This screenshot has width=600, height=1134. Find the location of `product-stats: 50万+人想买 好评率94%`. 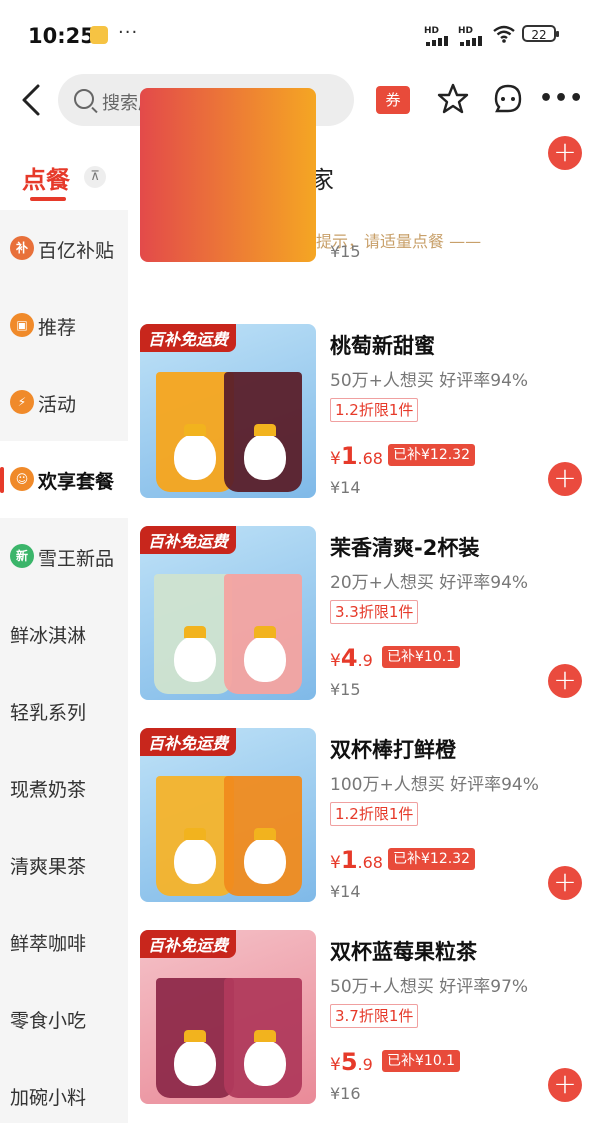

product-stats: 50万+人想买 好评率94% is located at coordinates (429, 381).